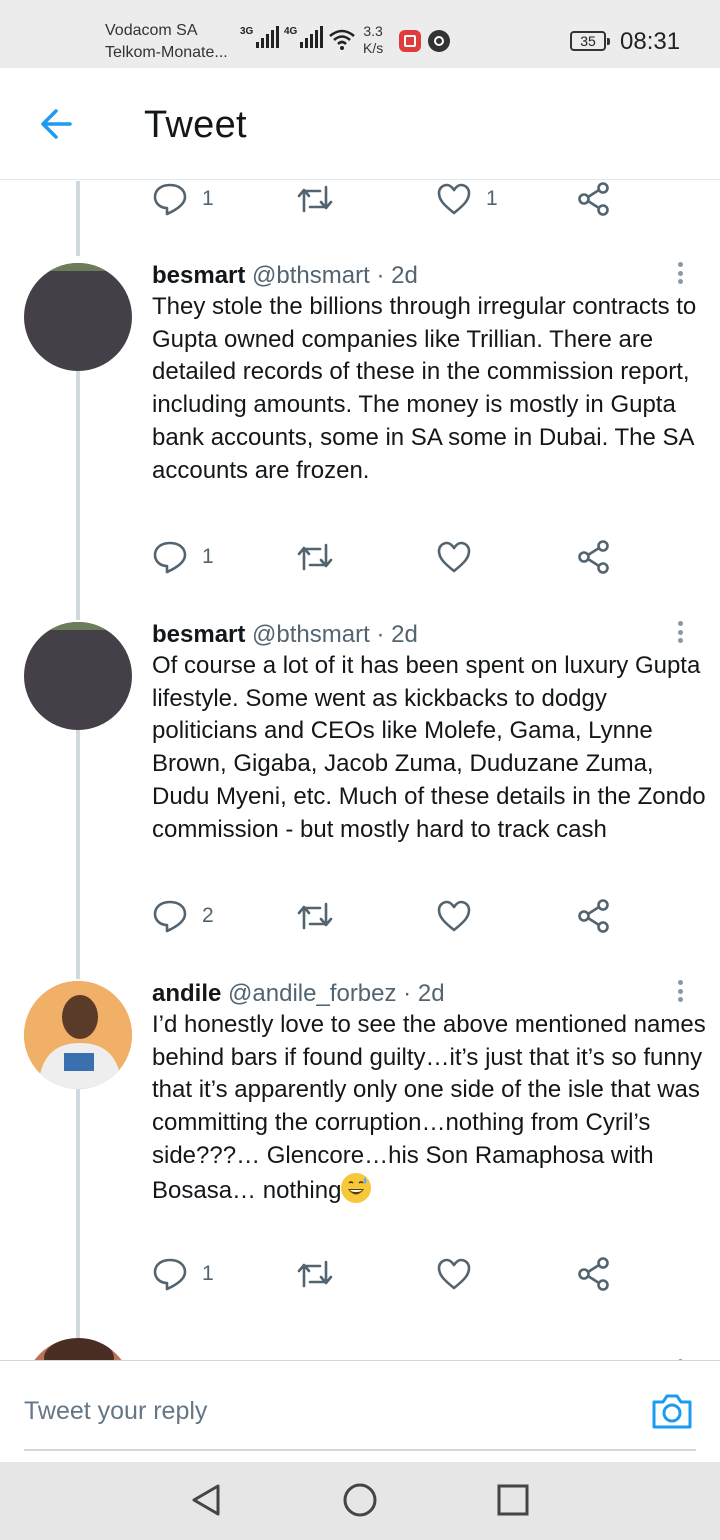 The width and height of the screenshot is (720, 1540). I want to click on network-speed: 3.3 K/s, so click(373, 39).